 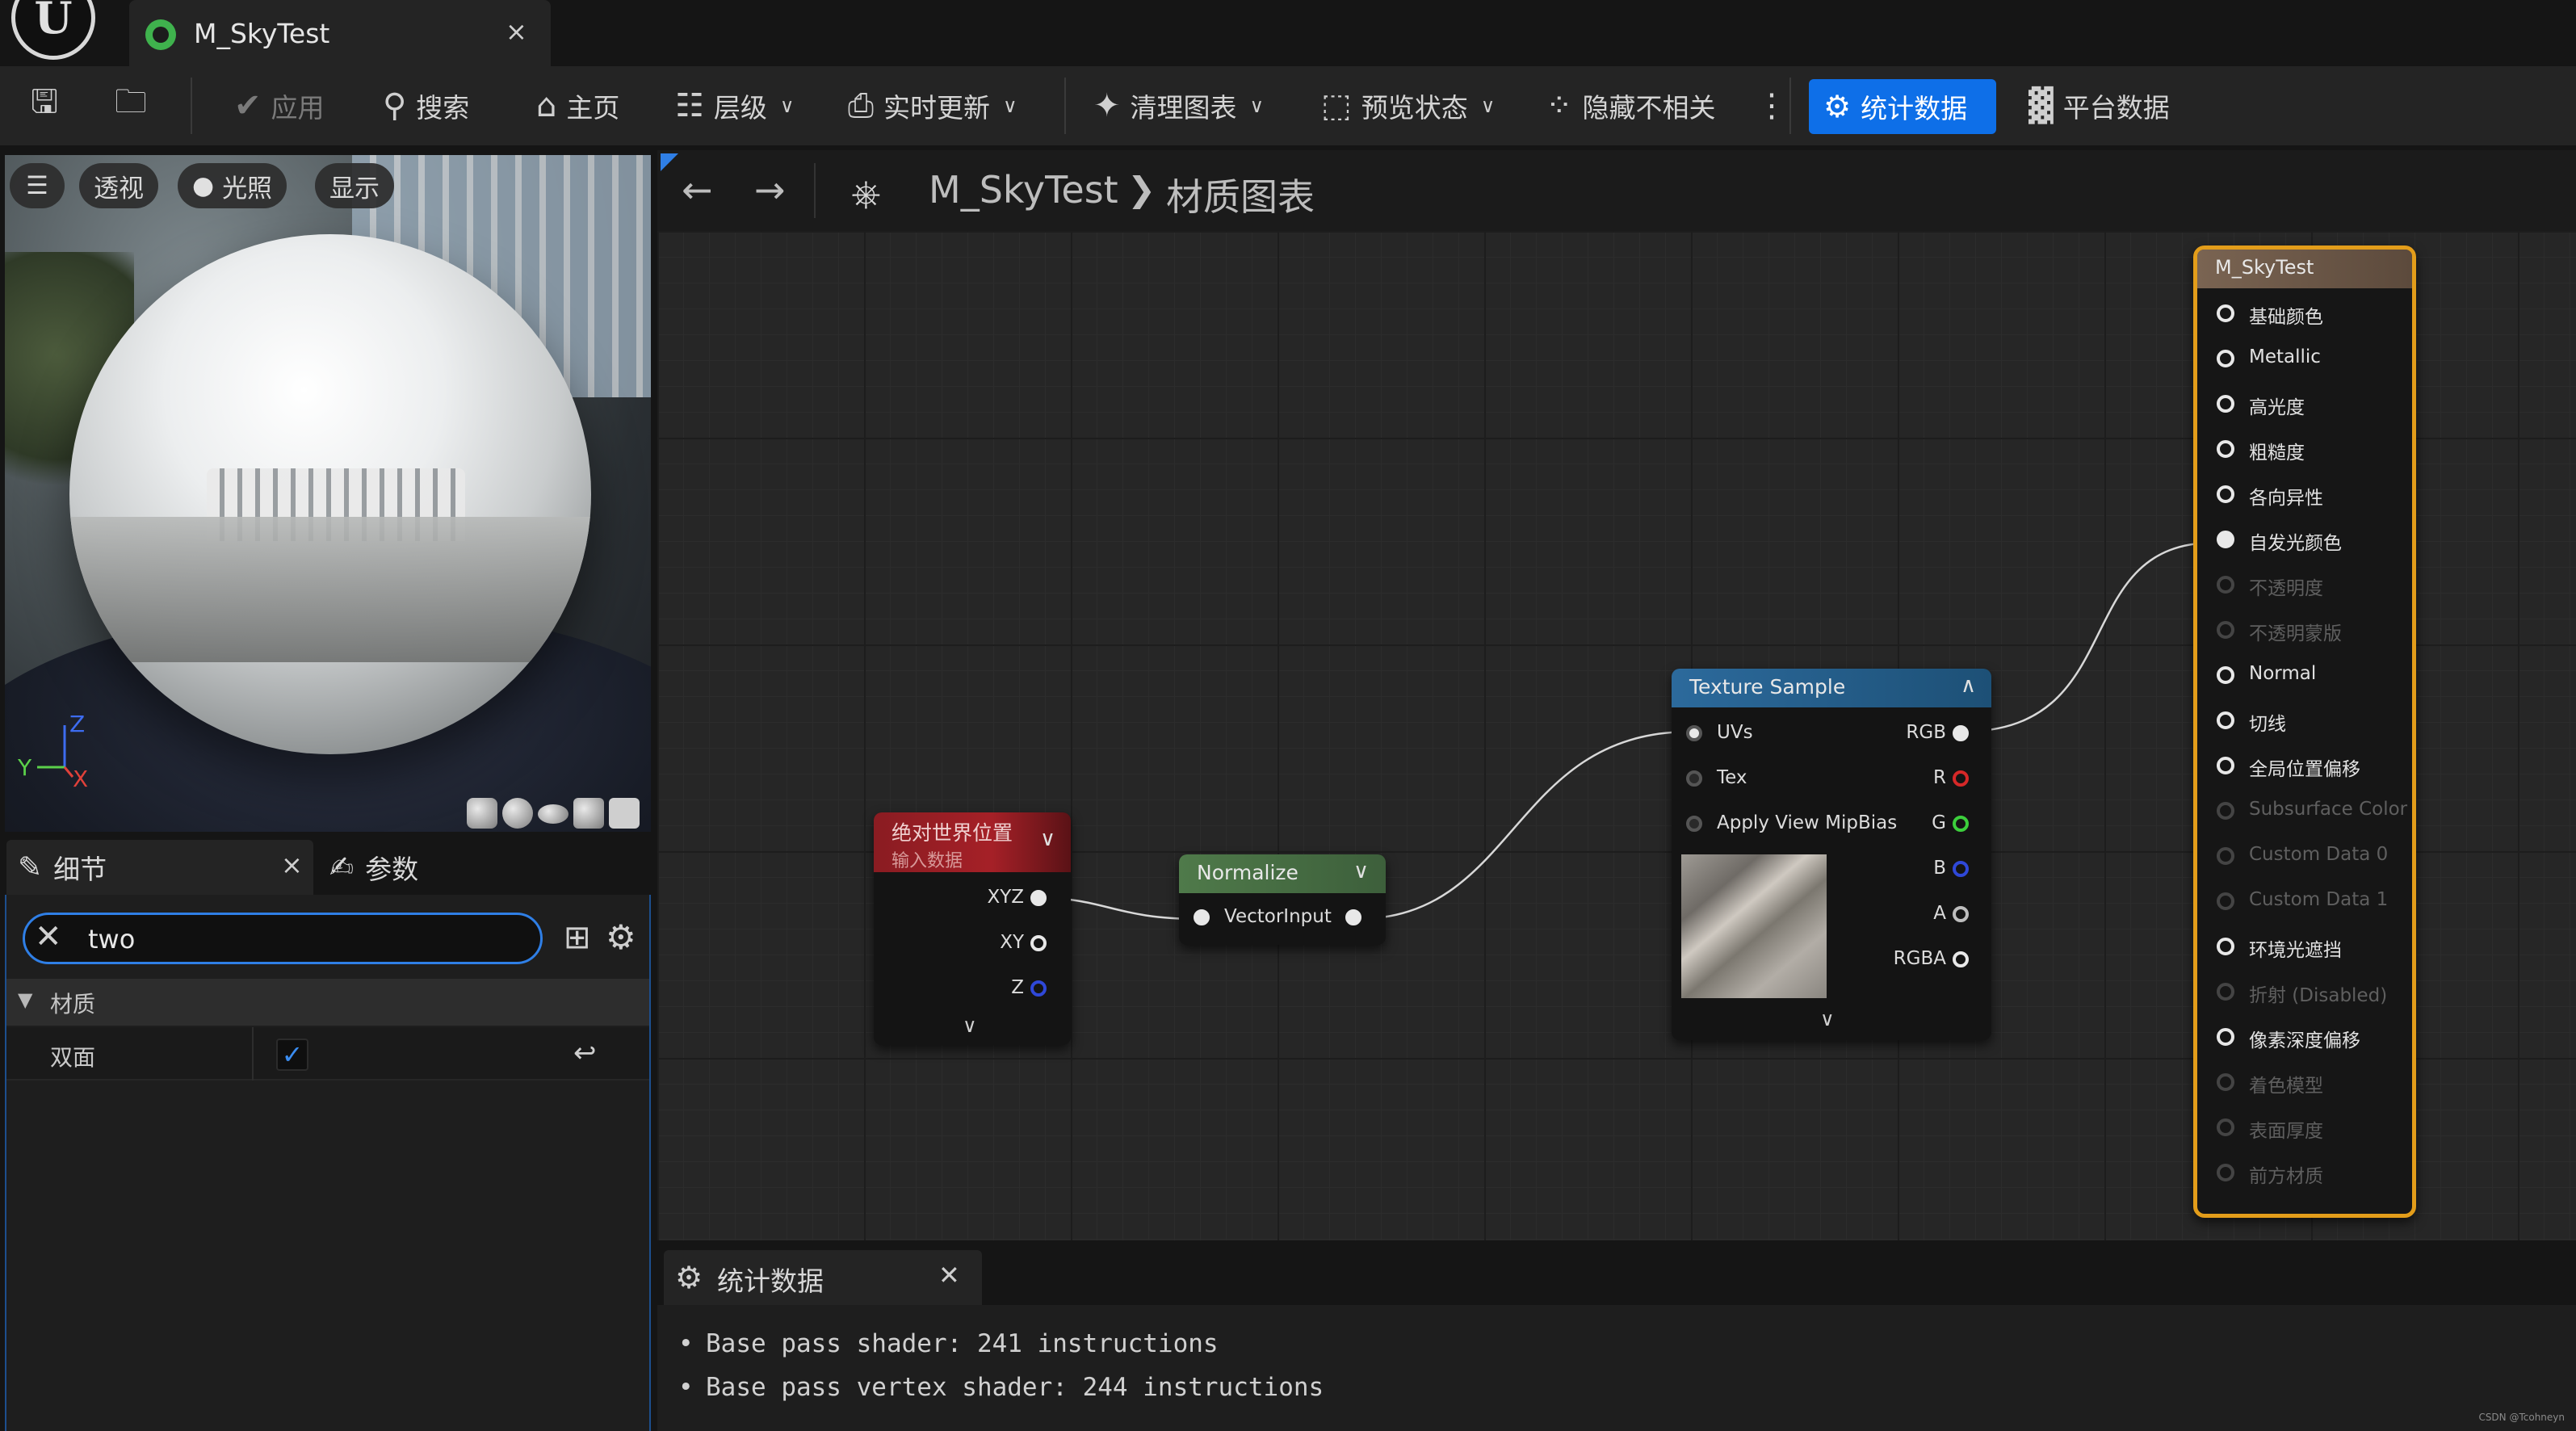 What do you see at coordinates (517, 813) in the screenshot?
I see `preview-sphere-icon` at bounding box center [517, 813].